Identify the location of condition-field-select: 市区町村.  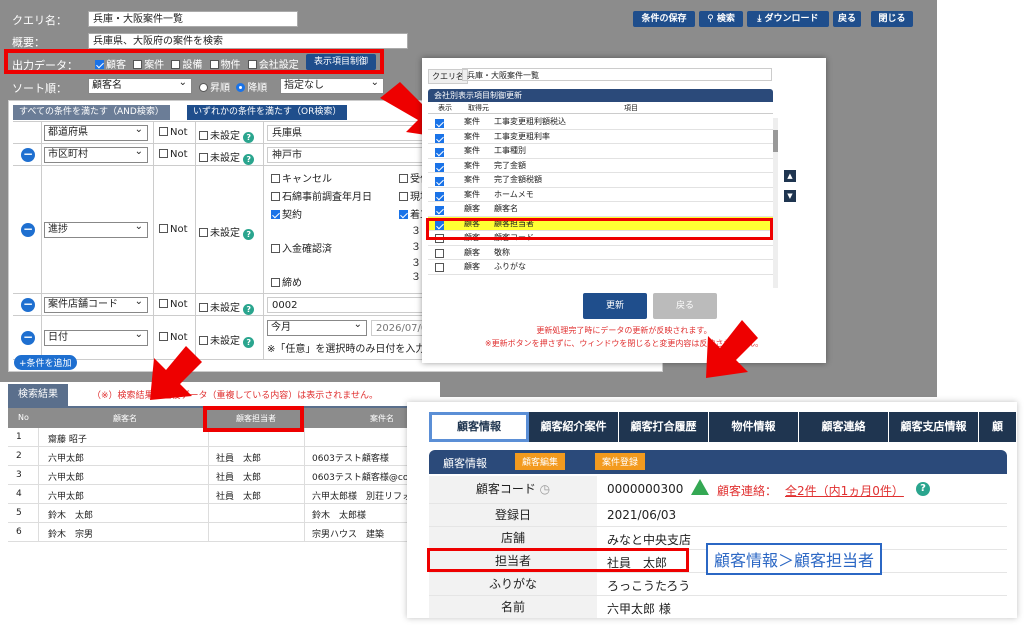
(96, 155).